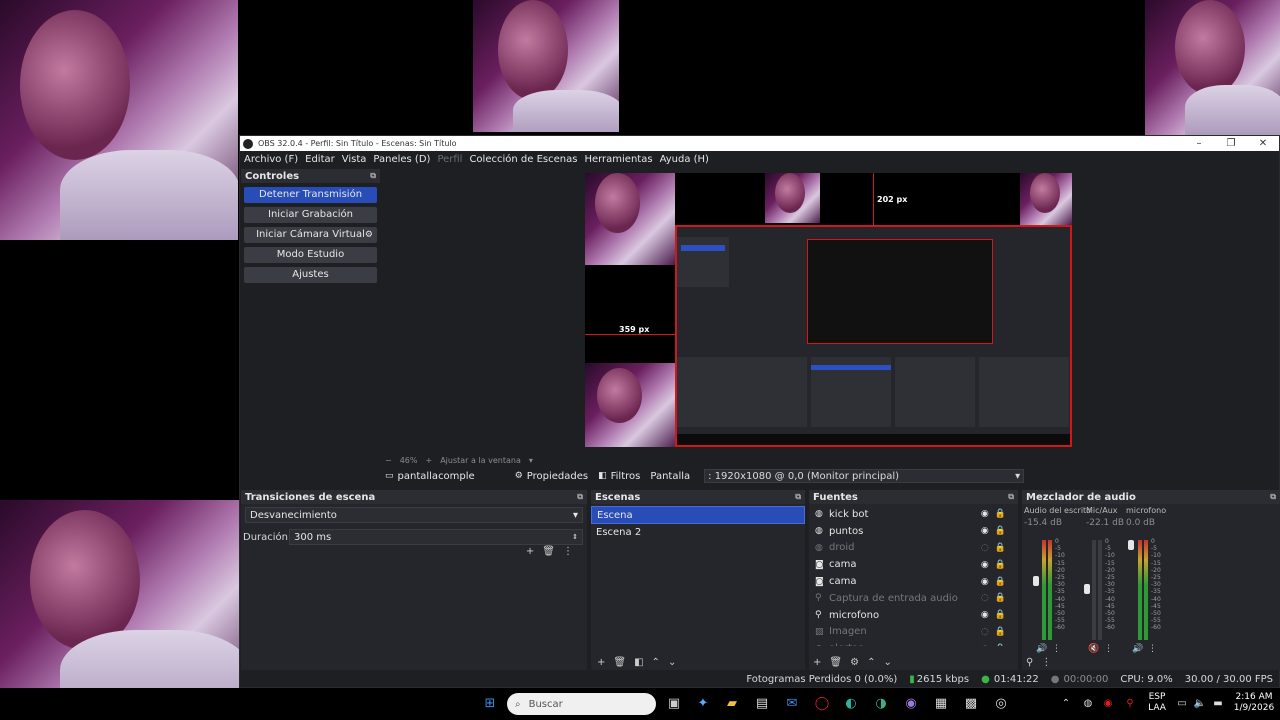 Image resolution: width=1280 pixels, height=720 pixels. What do you see at coordinates (684, 159) in the screenshot?
I see `menu-item: Ayuda (H)` at bounding box center [684, 159].